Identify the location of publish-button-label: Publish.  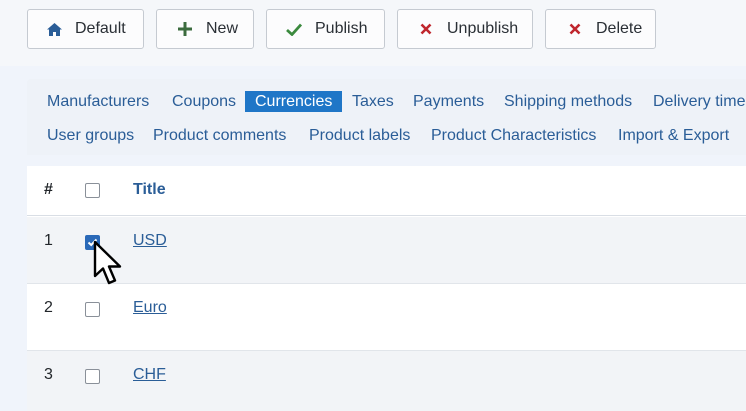
(341, 28).